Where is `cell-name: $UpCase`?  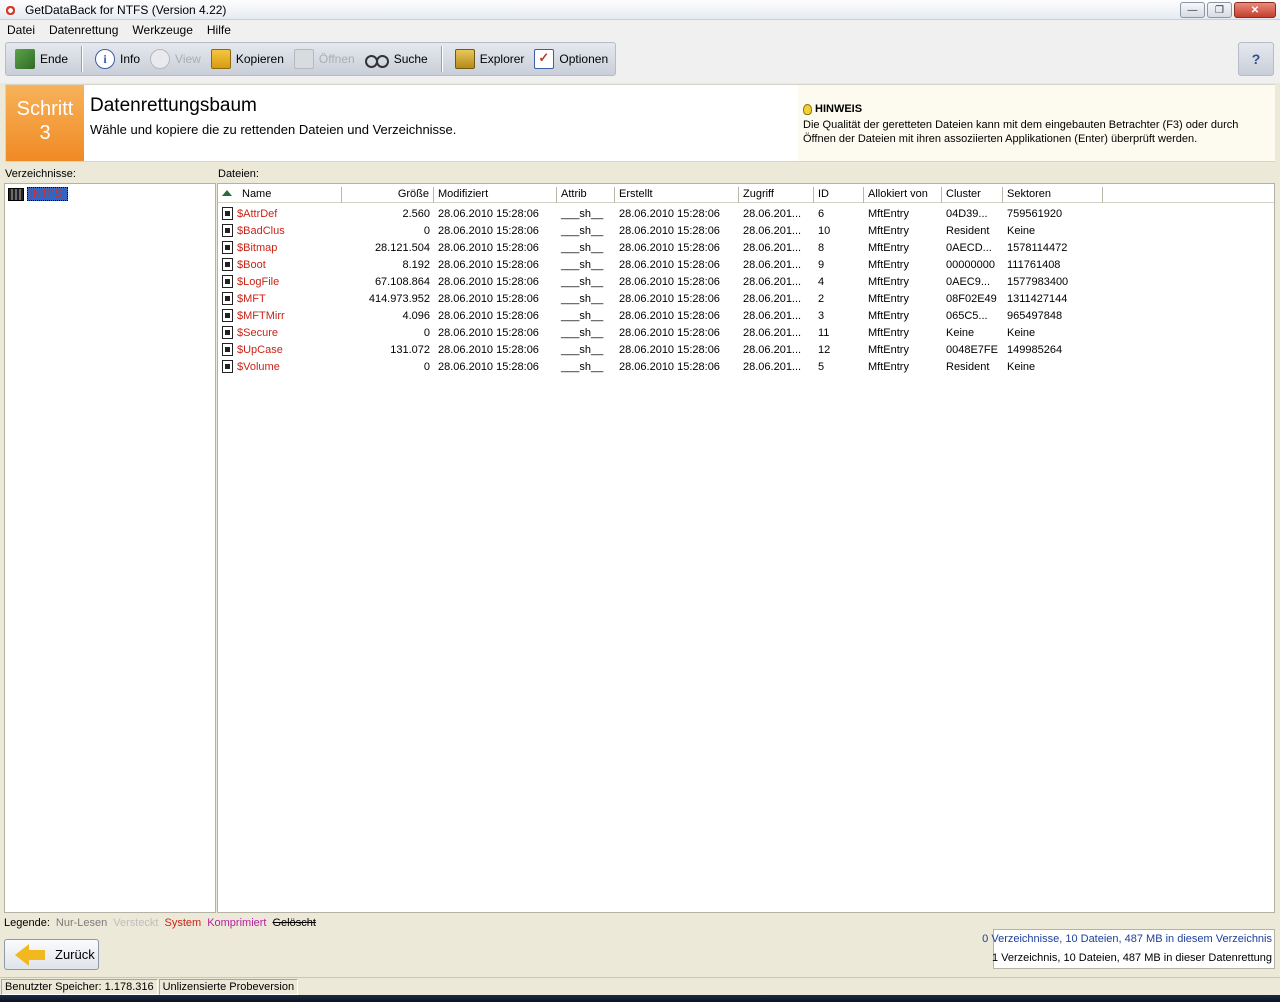 cell-name: $UpCase is located at coordinates (280, 349).